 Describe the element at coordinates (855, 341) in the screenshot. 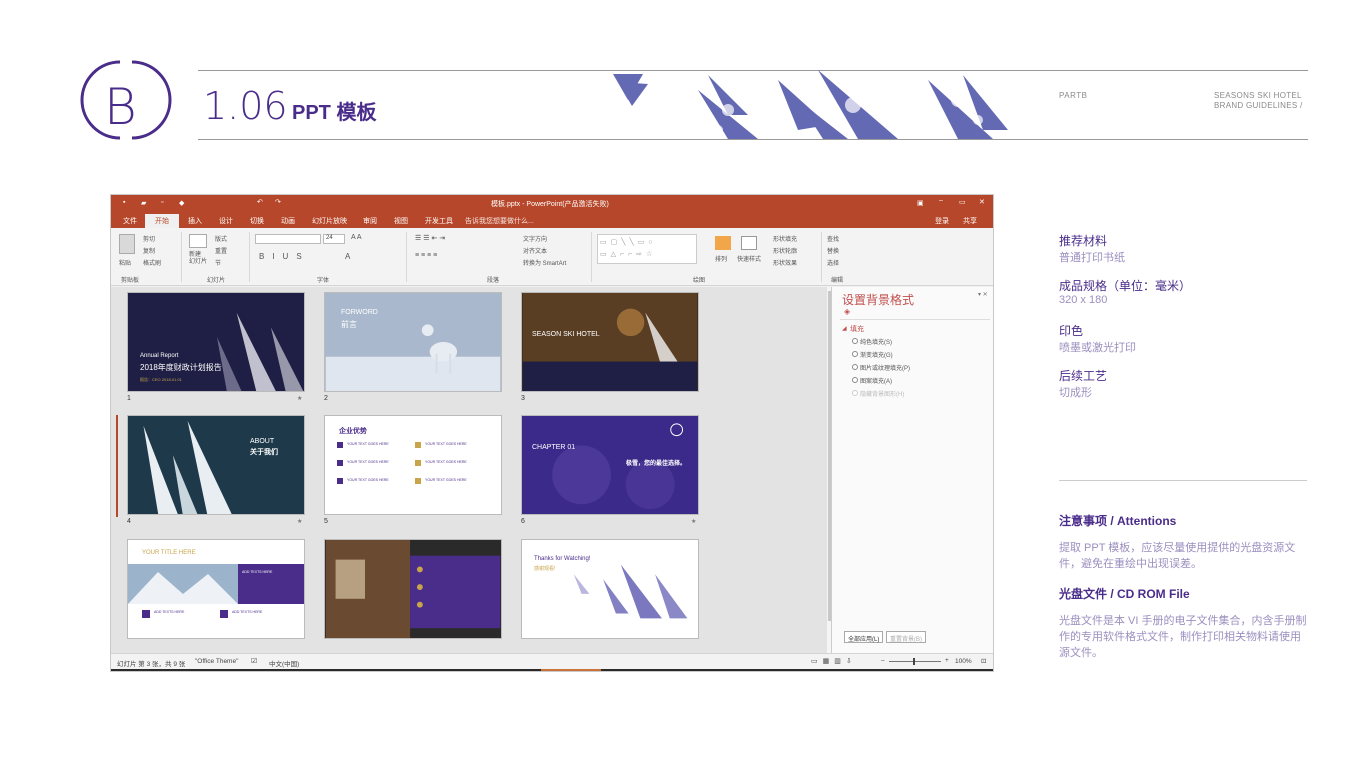

I see `radio-solid-fill` at that location.